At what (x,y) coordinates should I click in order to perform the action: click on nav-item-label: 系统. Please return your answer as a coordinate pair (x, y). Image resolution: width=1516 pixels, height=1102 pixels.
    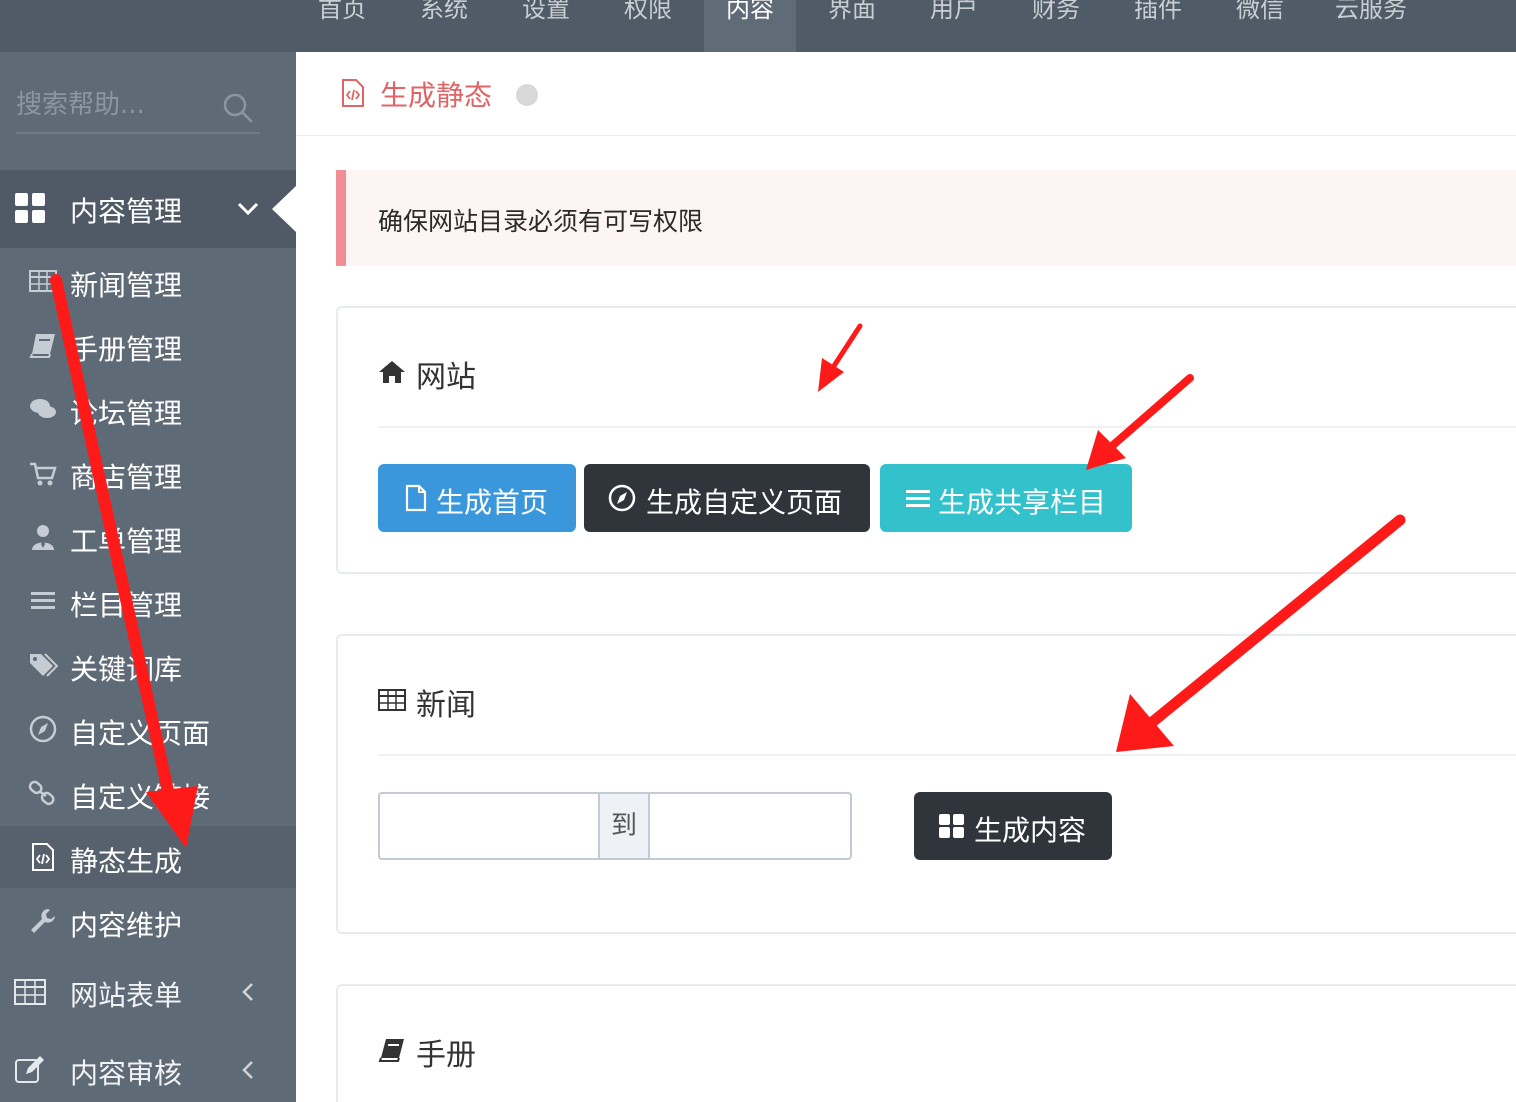
    Looking at the image, I should click on (444, 11).